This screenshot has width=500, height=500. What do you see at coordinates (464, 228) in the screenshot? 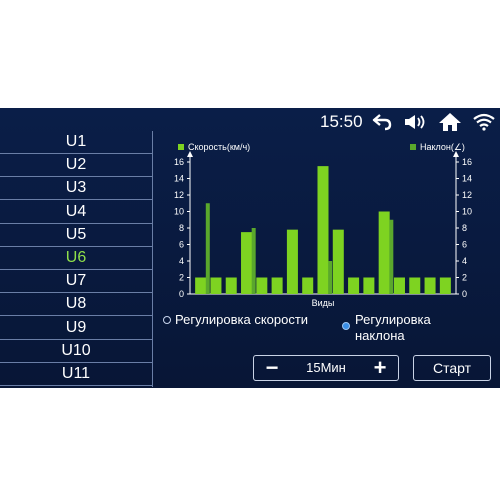
I see `y-tick-label-right: 8` at bounding box center [464, 228].